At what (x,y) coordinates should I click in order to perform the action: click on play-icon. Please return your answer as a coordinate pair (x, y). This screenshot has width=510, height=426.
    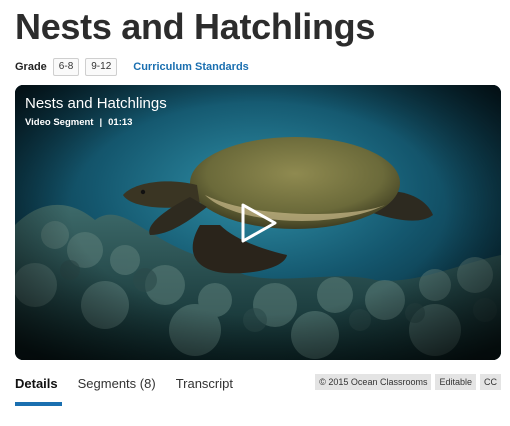
    Looking at the image, I should click on (258, 223).